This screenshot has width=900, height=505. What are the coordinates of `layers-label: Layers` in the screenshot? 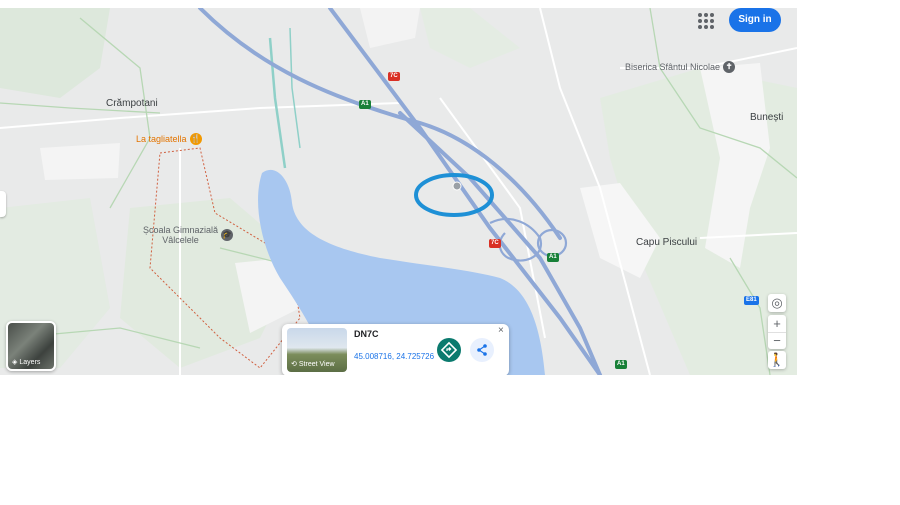 It's located at (30, 362).